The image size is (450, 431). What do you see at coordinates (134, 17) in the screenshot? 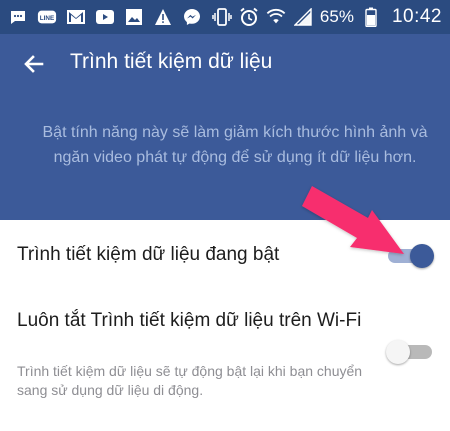
I see `gallery-icon` at bounding box center [134, 17].